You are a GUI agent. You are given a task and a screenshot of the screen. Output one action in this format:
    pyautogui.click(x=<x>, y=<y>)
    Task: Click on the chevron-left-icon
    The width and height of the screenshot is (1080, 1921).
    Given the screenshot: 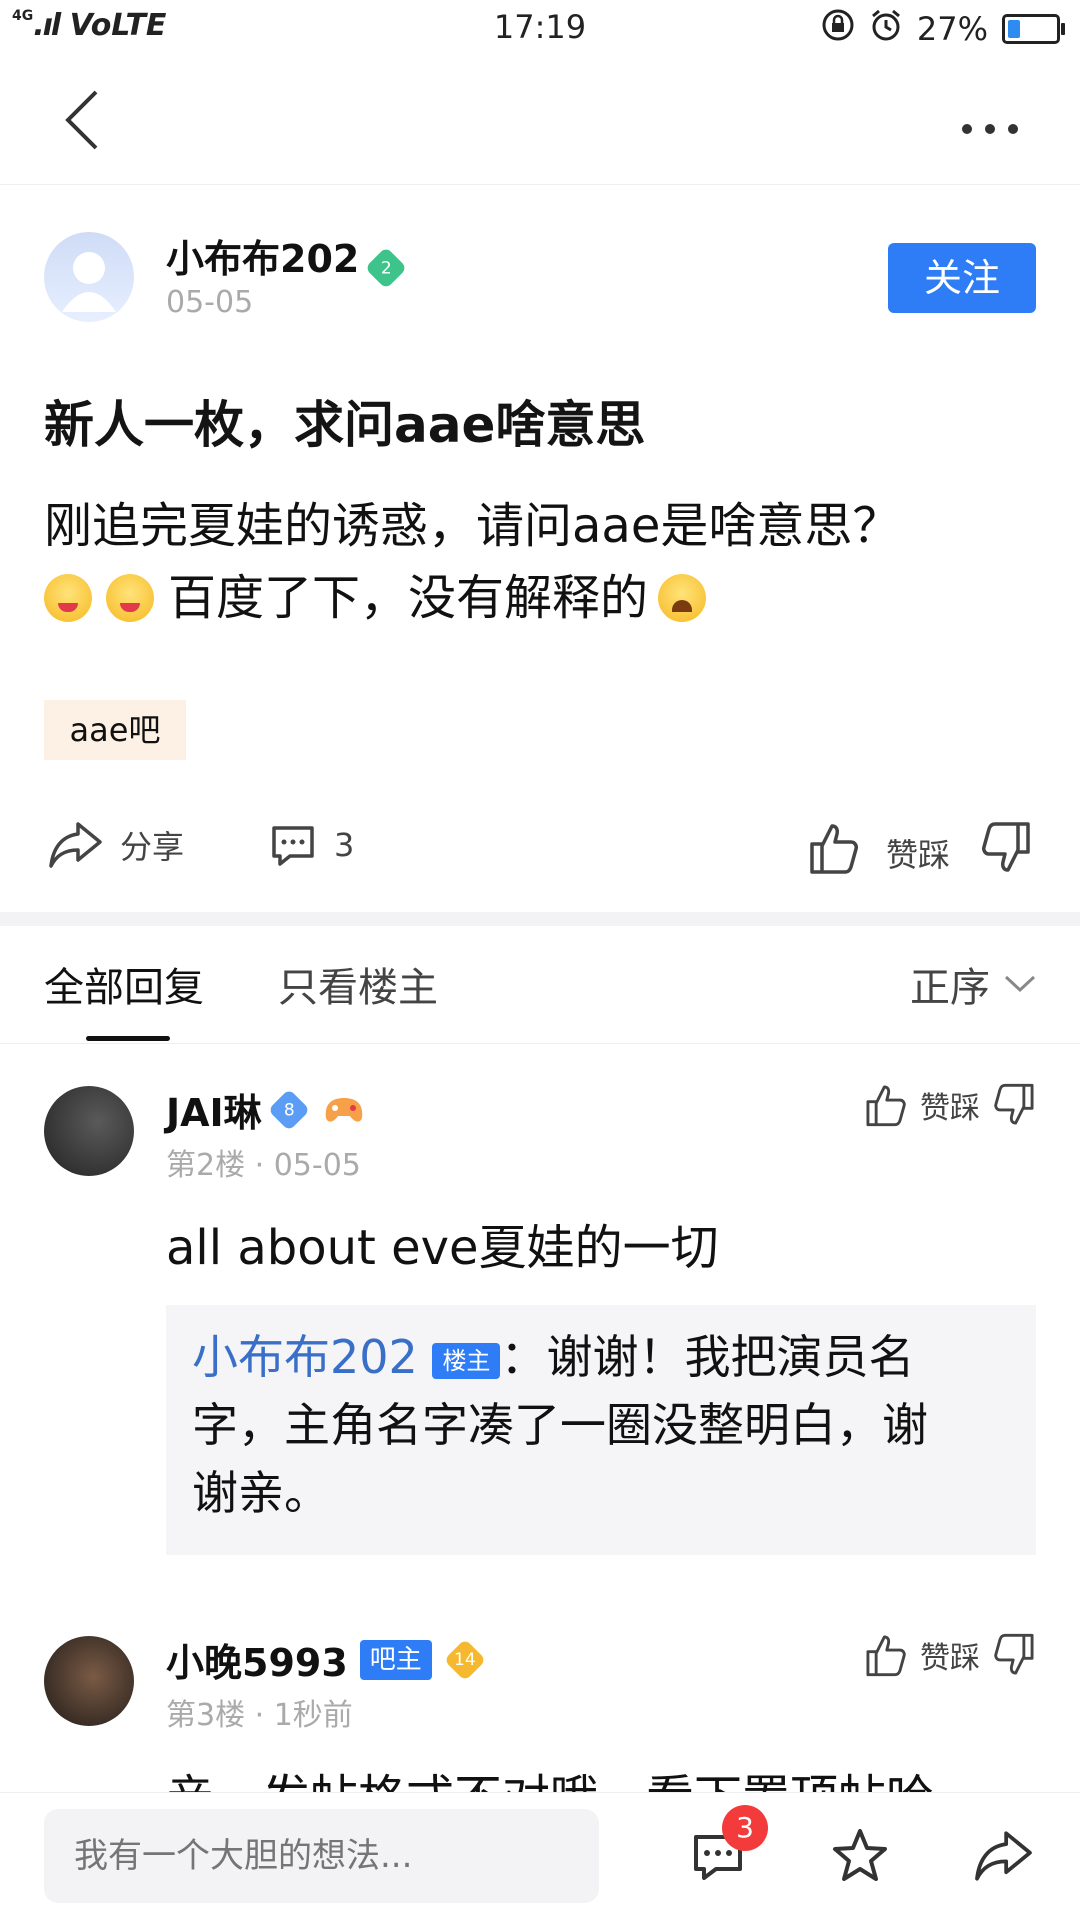 What is the action you would take?
    pyautogui.click(x=81, y=120)
    